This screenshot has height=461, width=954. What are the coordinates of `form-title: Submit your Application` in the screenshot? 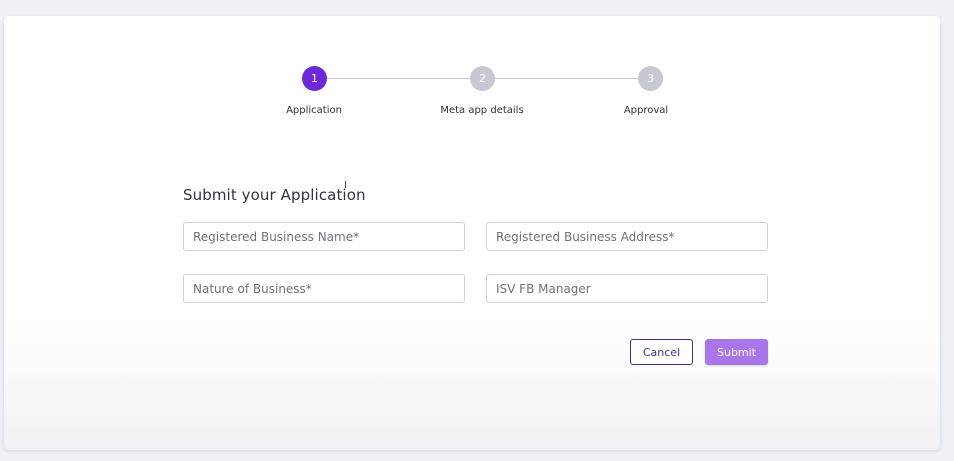 It's located at (274, 195).